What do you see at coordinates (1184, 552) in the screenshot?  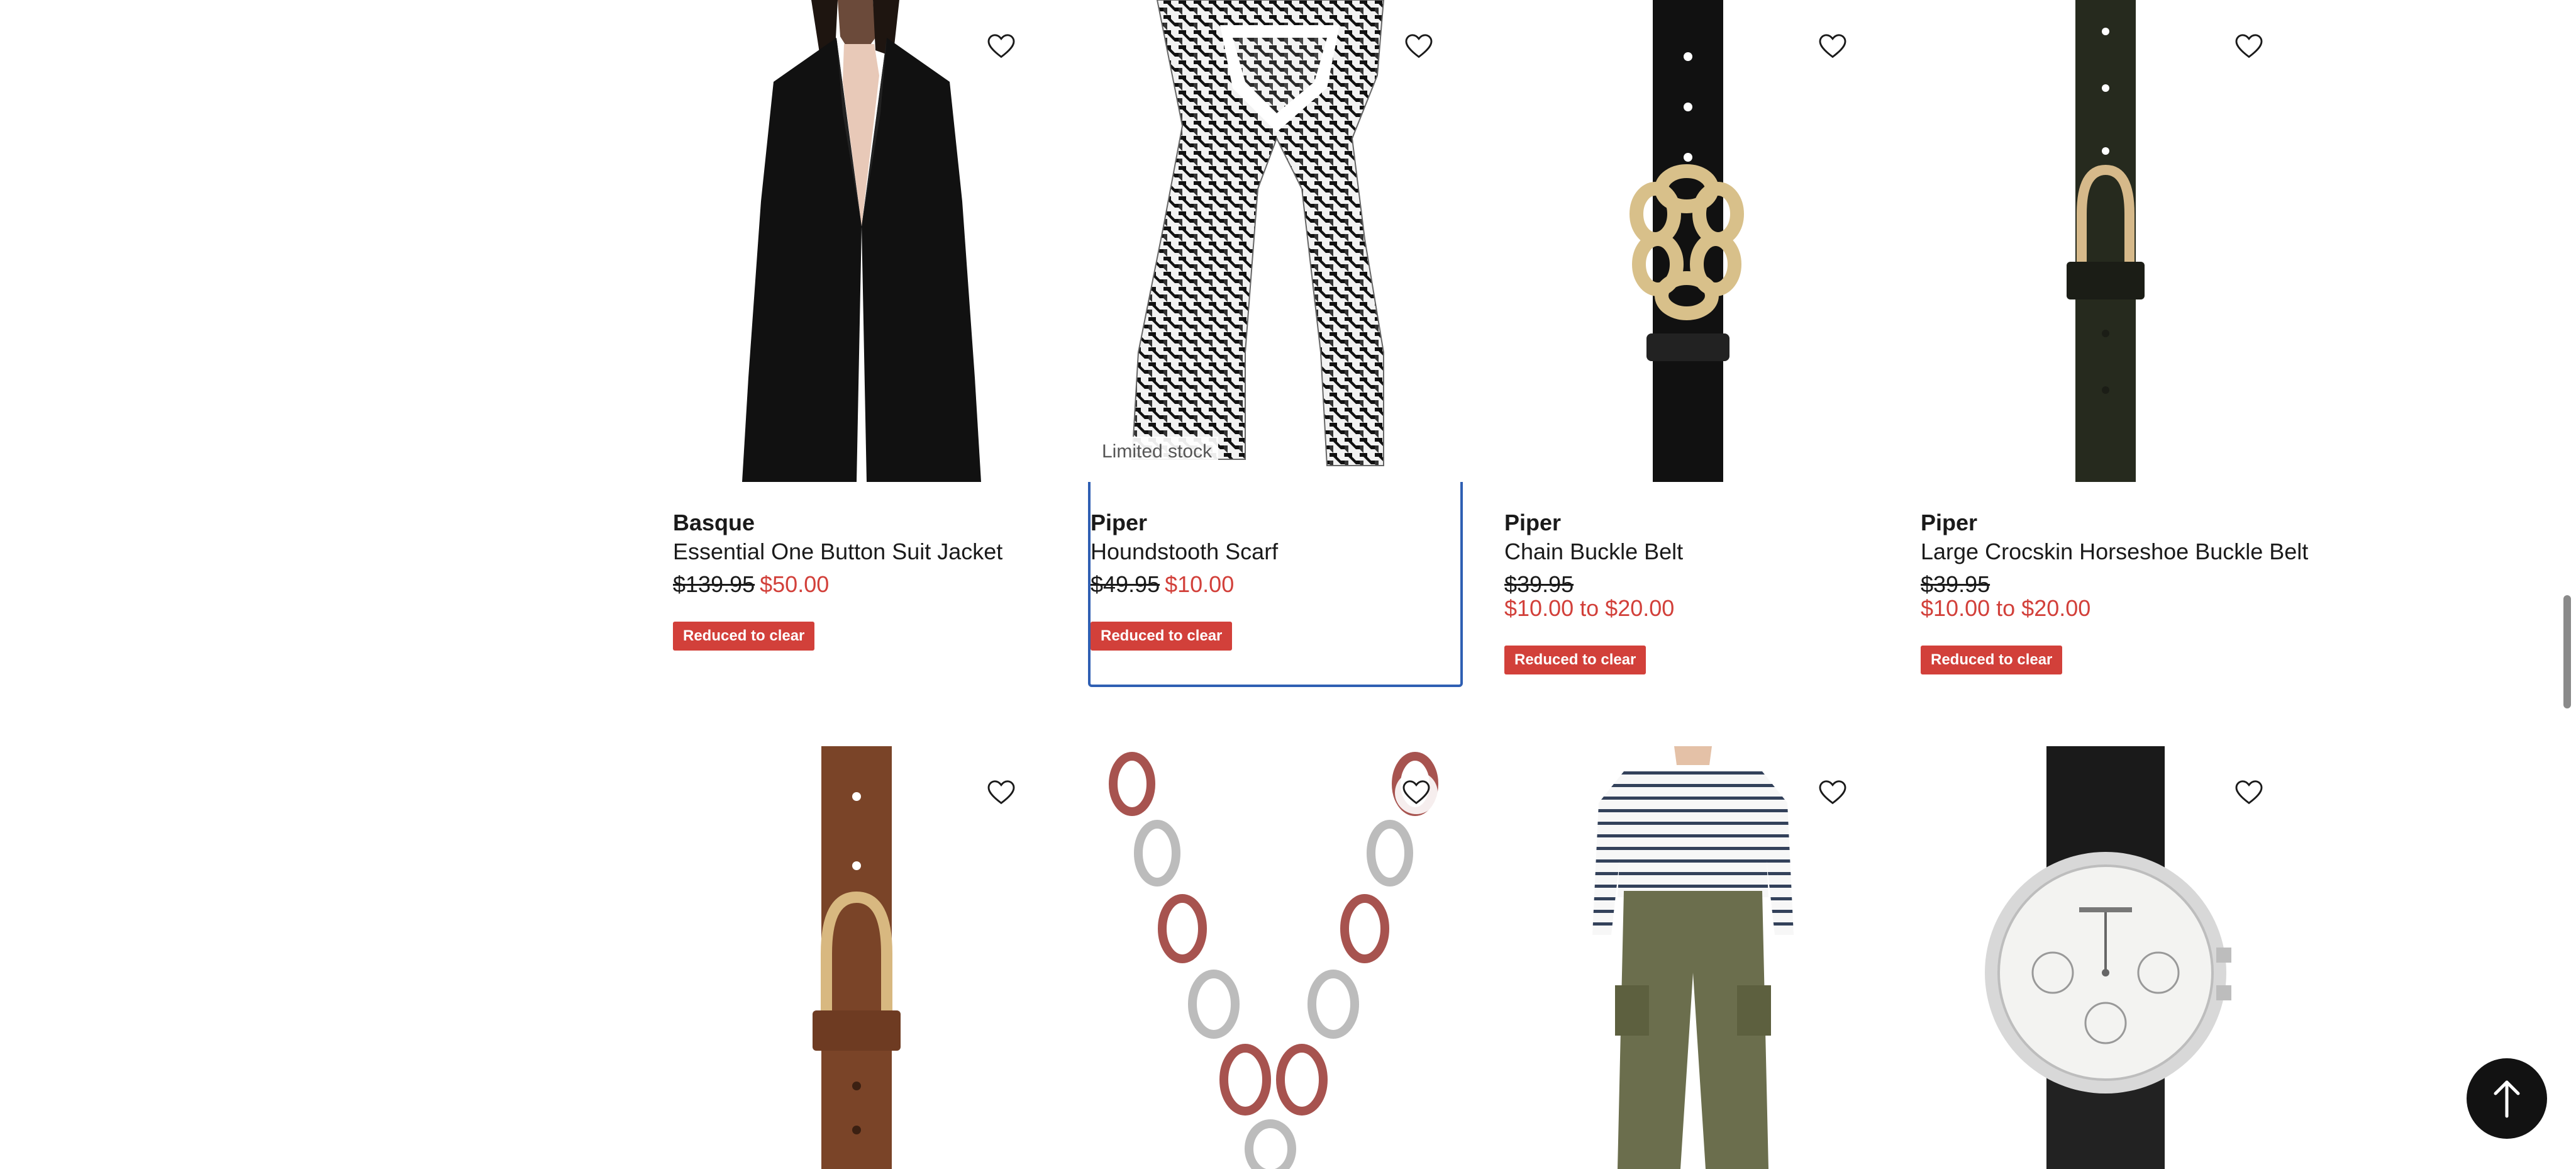 I see `product-name: Houndstooth Scarf` at bounding box center [1184, 552].